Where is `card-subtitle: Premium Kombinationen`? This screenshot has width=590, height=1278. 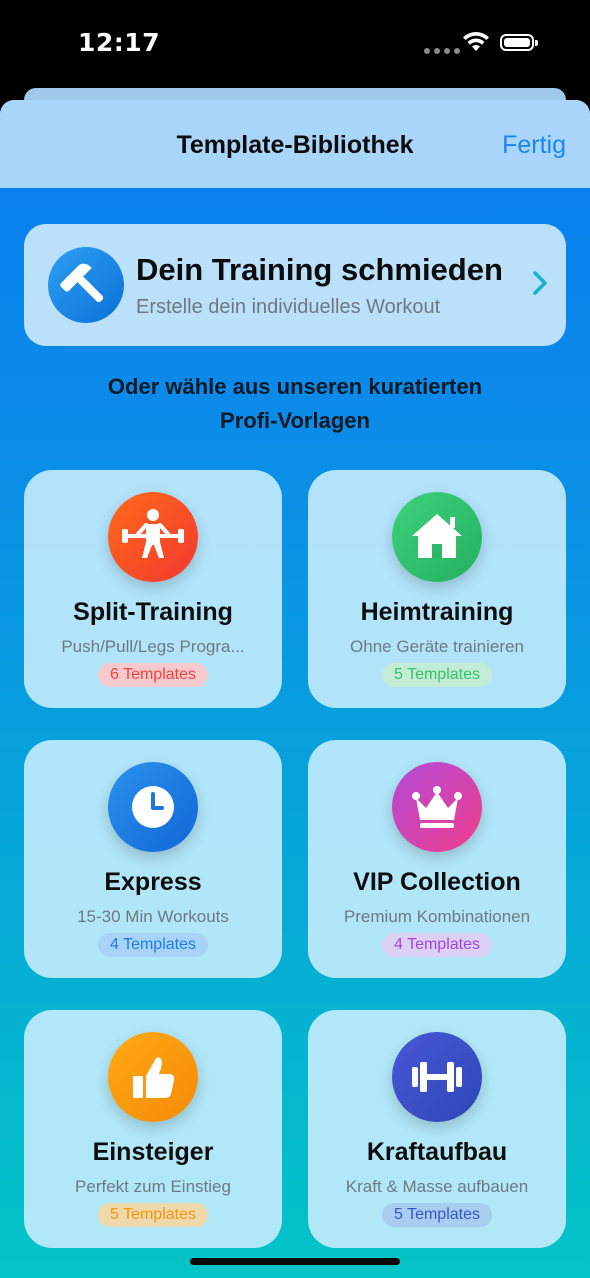
card-subtitle: Premium Kombinationen is located at coordinates (437, 916).